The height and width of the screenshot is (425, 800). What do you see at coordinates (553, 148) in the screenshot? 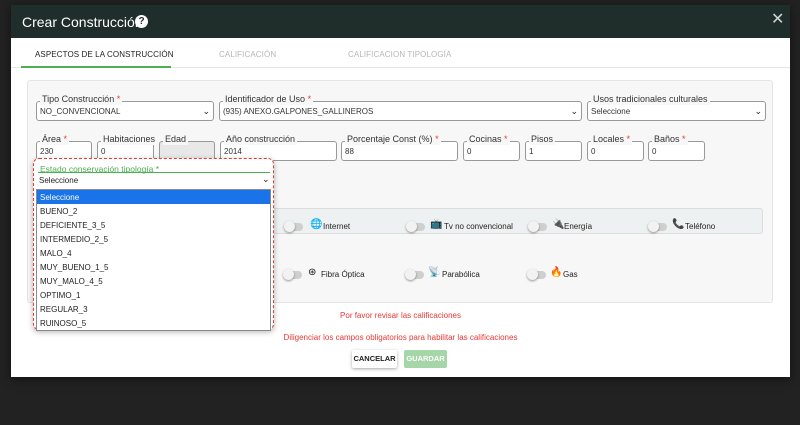
I see `pisos-field: 1 Pisos` at bounding box center [553, 148].